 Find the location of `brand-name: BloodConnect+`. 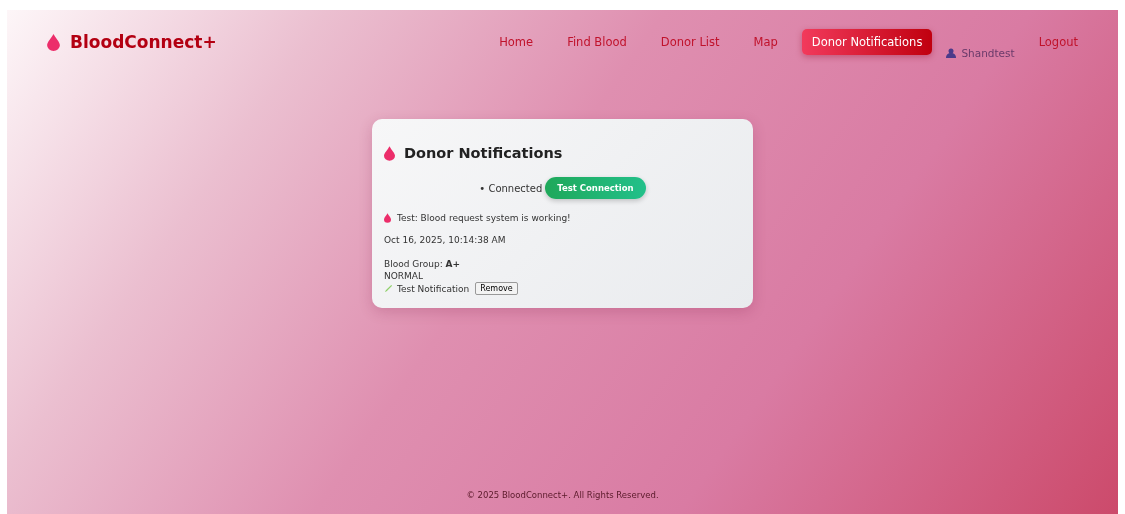

brand-name: BloodConnect+ is located at coordinates (143, 42).